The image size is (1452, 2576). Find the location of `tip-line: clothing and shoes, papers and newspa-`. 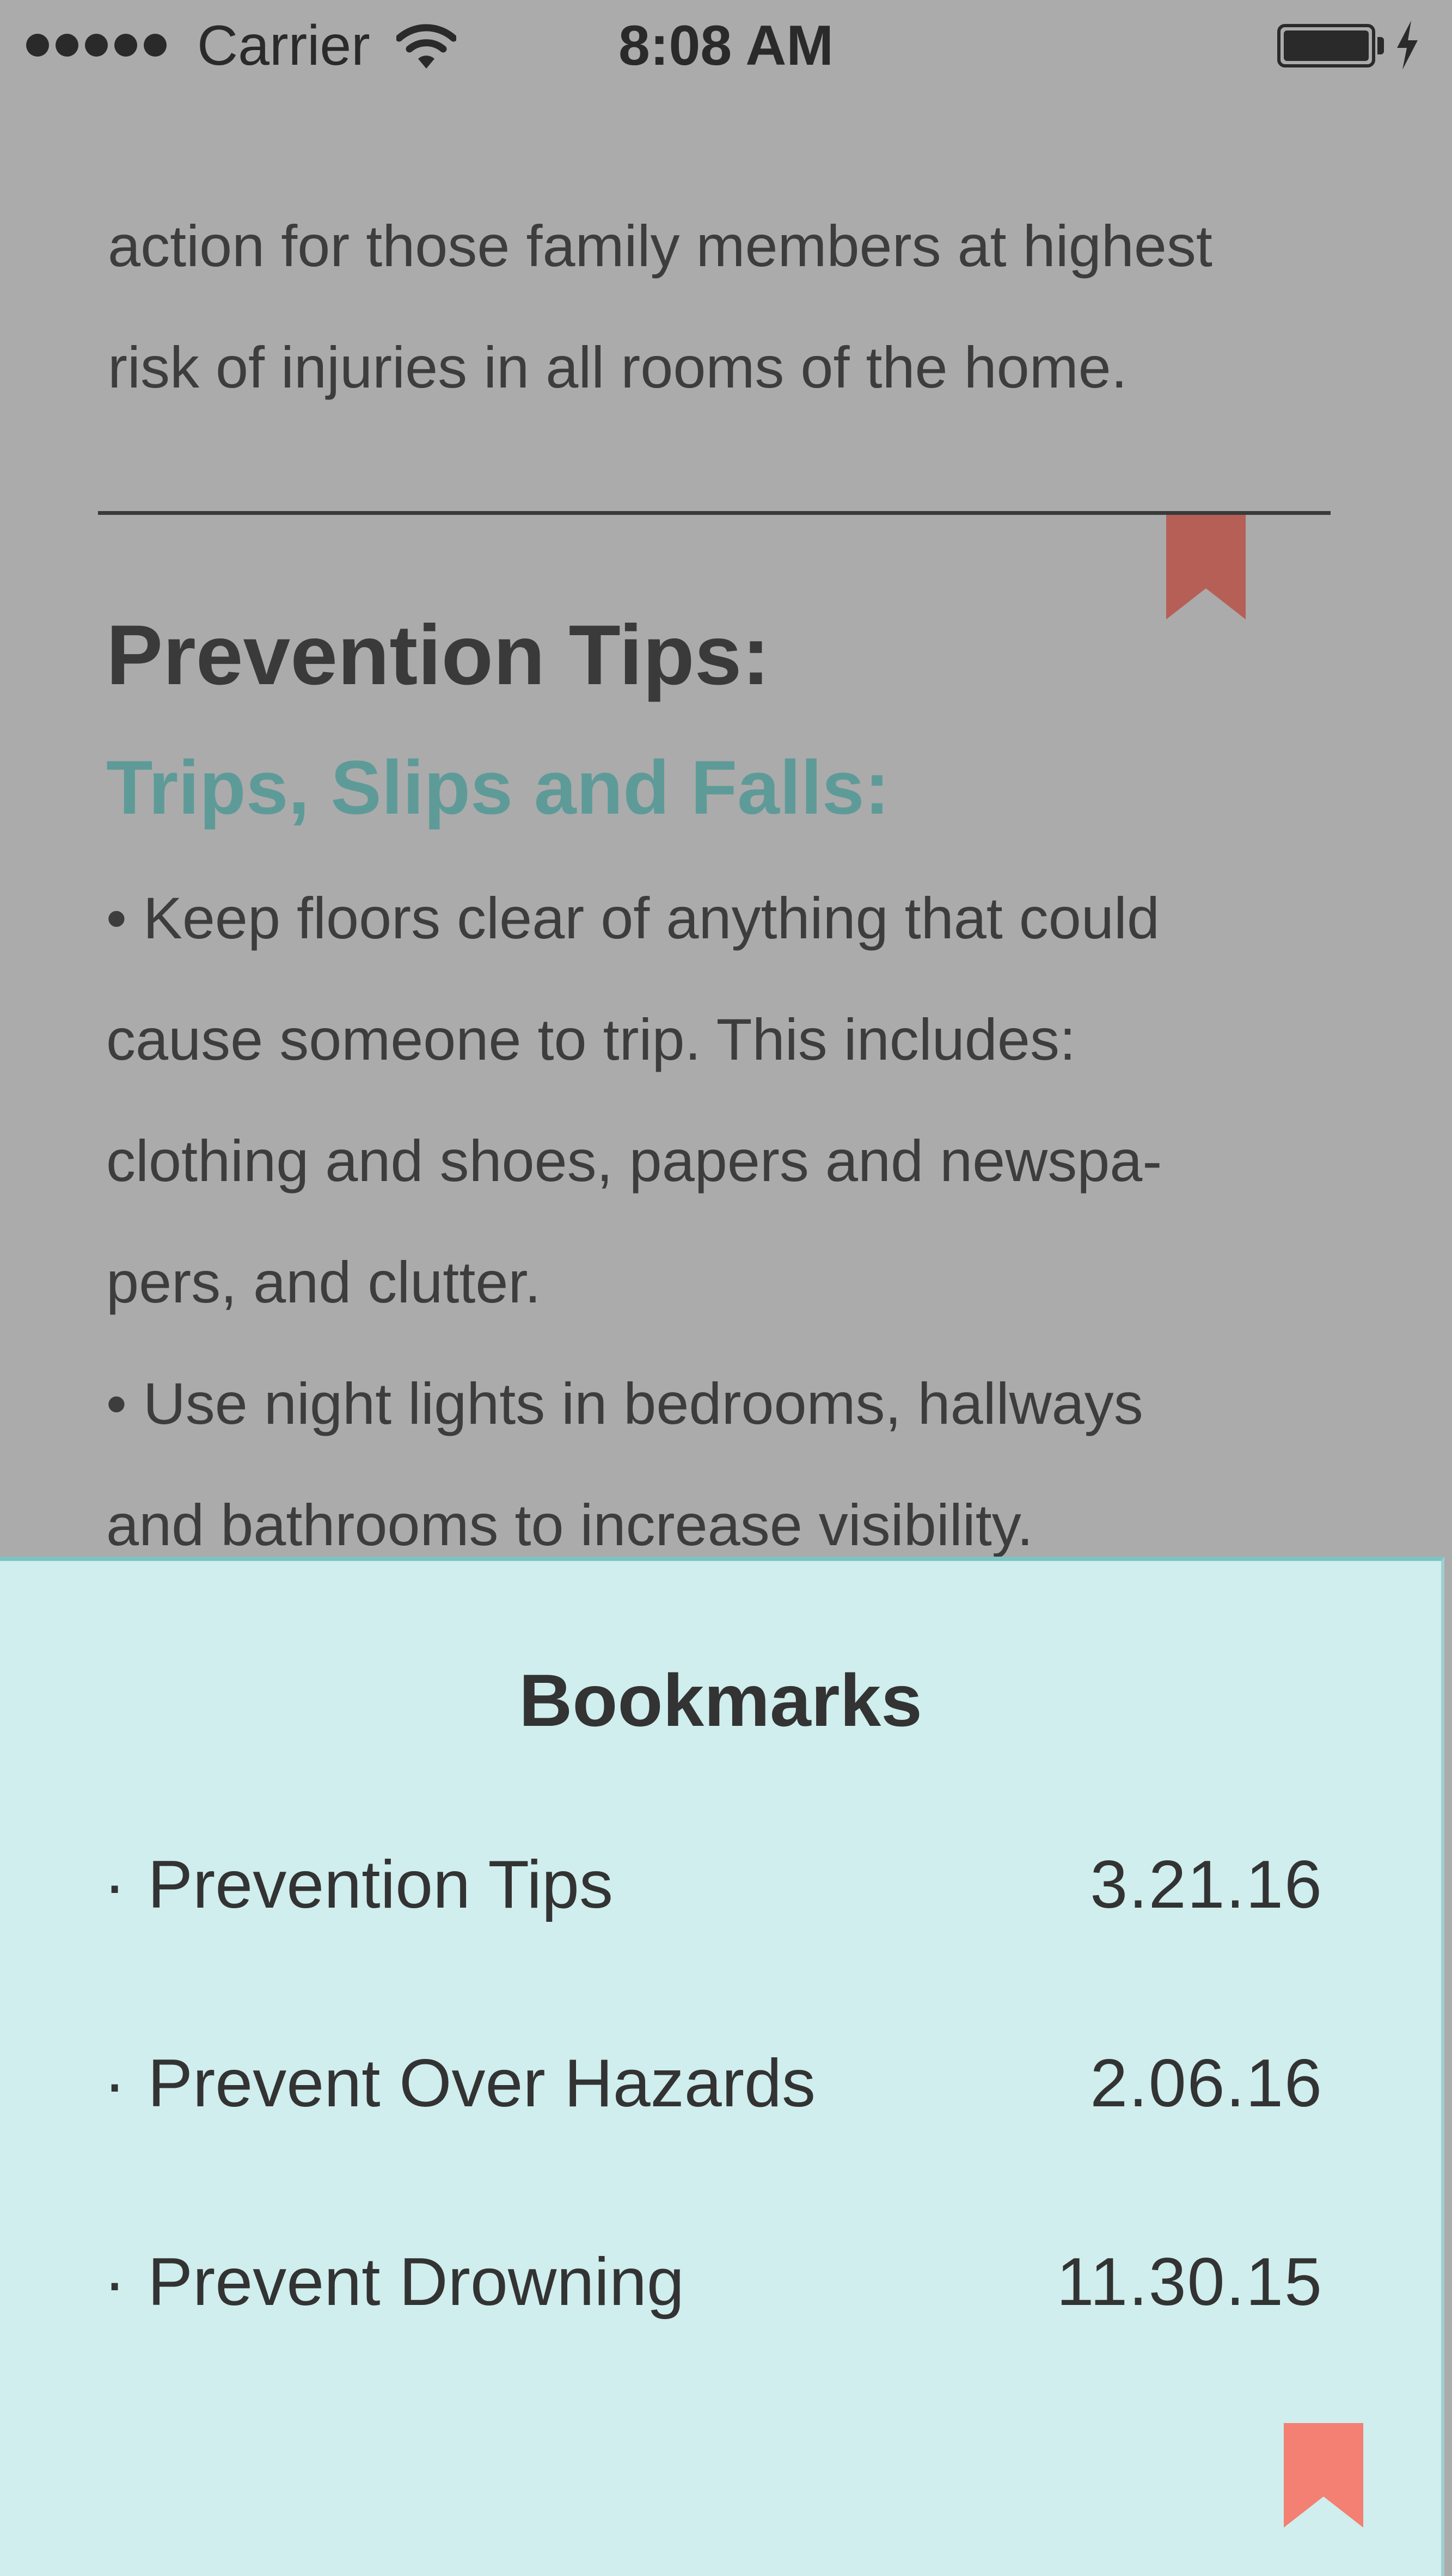

tip-line: clothing and shoes, papers and newspa- is located at coordinates (634, 1161).